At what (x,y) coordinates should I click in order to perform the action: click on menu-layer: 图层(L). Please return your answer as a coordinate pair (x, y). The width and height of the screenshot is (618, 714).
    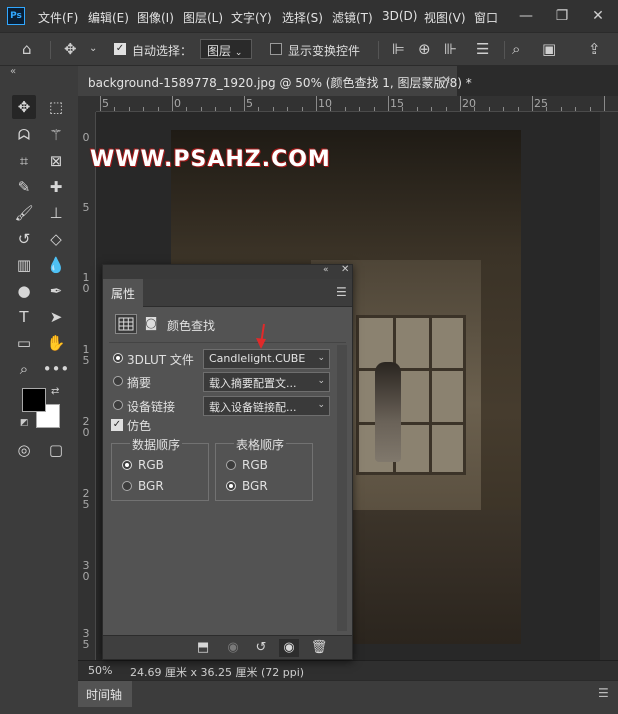
    Looking at the image, I should click on (203, 17).